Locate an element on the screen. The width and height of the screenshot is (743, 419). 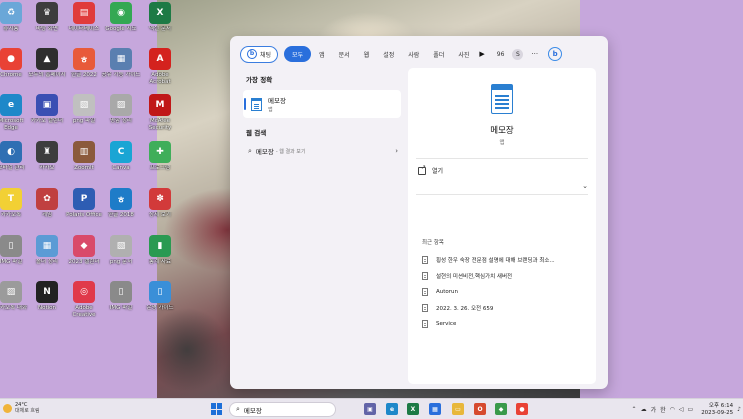
app-icon: ♛ is located at coordinates (47, 13).